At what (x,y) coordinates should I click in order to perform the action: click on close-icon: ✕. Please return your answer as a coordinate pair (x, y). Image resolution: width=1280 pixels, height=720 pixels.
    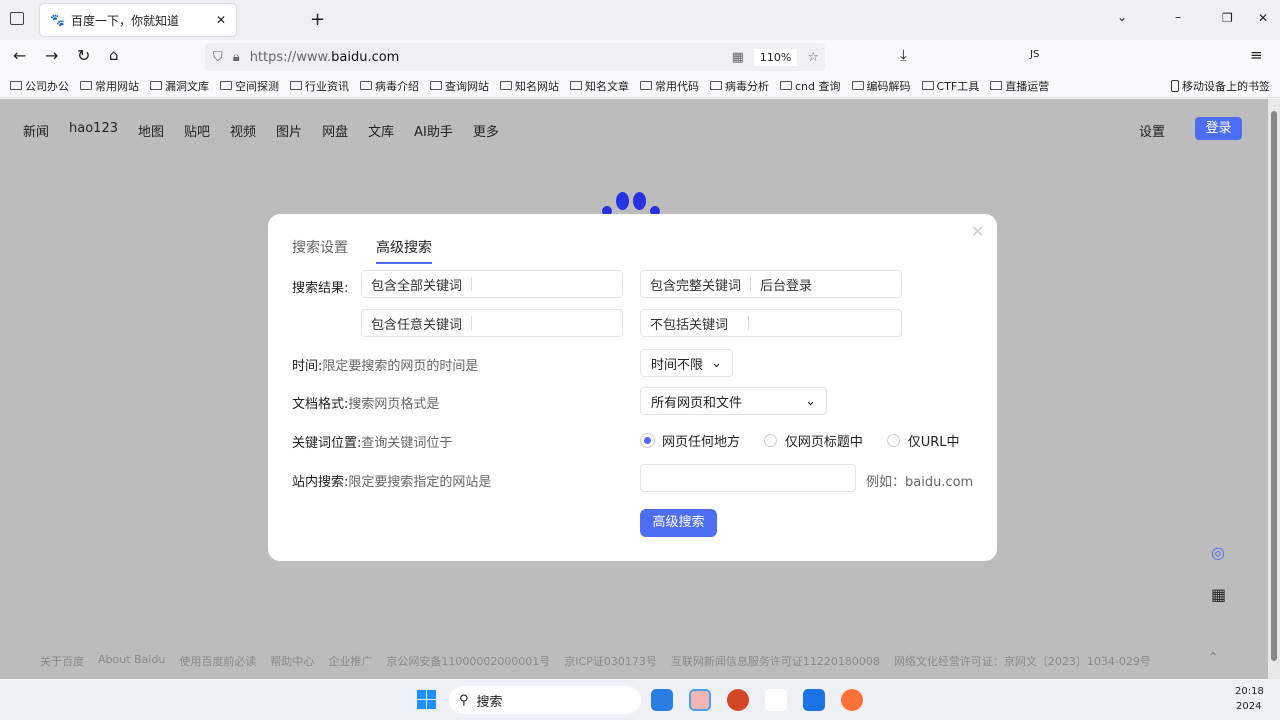
    Looking at the image, I should click on (977, 231).